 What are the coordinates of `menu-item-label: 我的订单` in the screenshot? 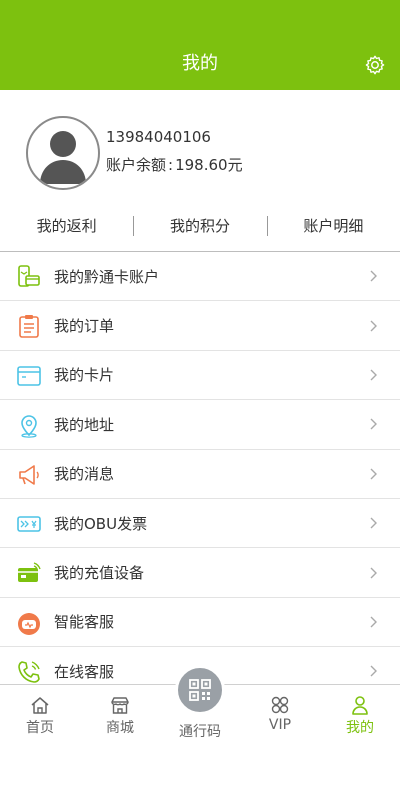 It's located at (84, 326).